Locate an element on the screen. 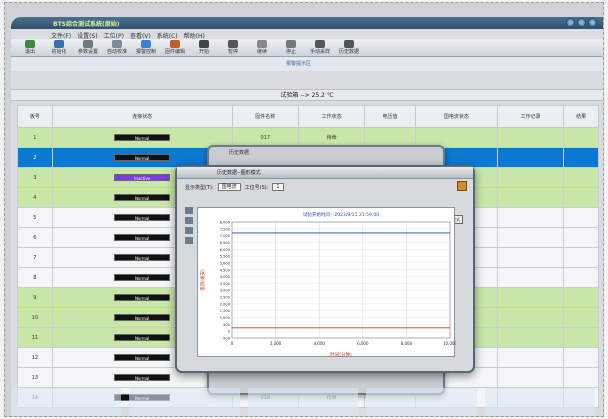 This screenshot has width=608, height=419. x-tick-label: 4,000 is located at coordinates (319, 343).